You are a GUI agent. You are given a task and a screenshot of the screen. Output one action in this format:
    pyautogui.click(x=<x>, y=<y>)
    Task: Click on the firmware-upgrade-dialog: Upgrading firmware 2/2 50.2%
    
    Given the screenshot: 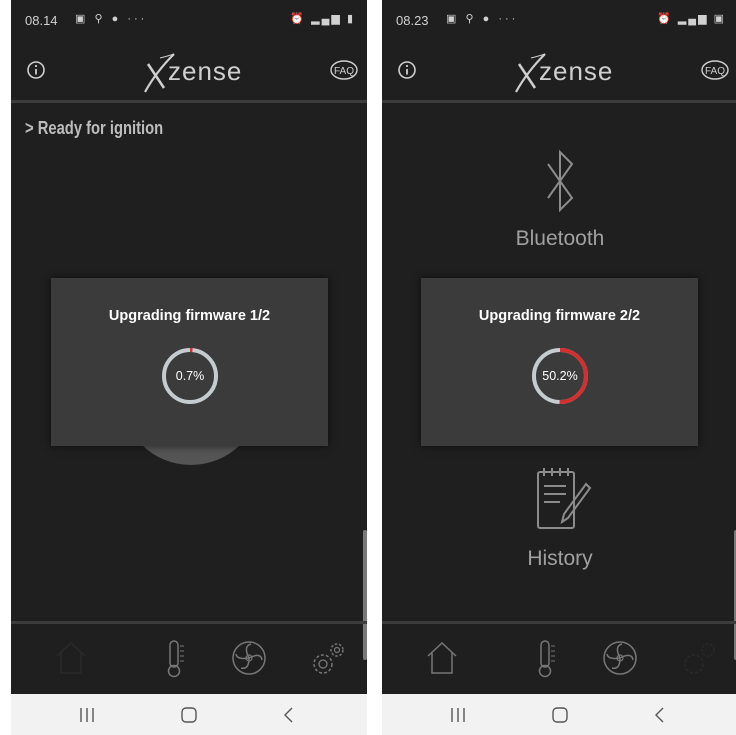 What is the action you would take?
    pyautogui.click(x=559, y=362)
    